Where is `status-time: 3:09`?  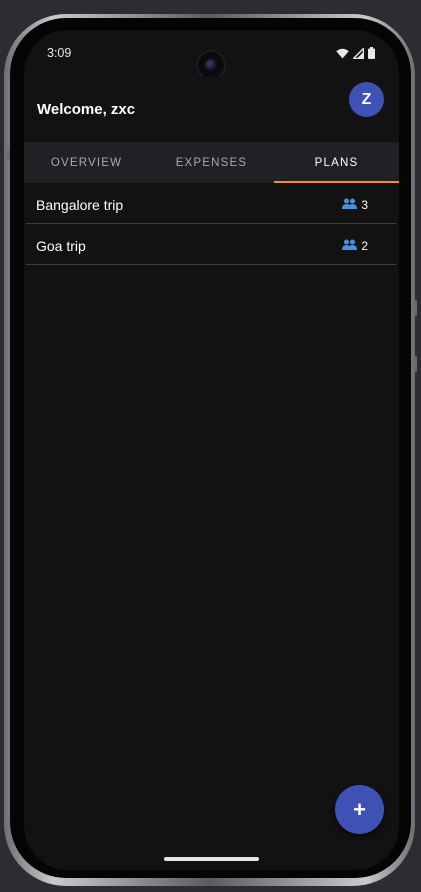
status-time: 3:09 is located at coordinates (59, 53).